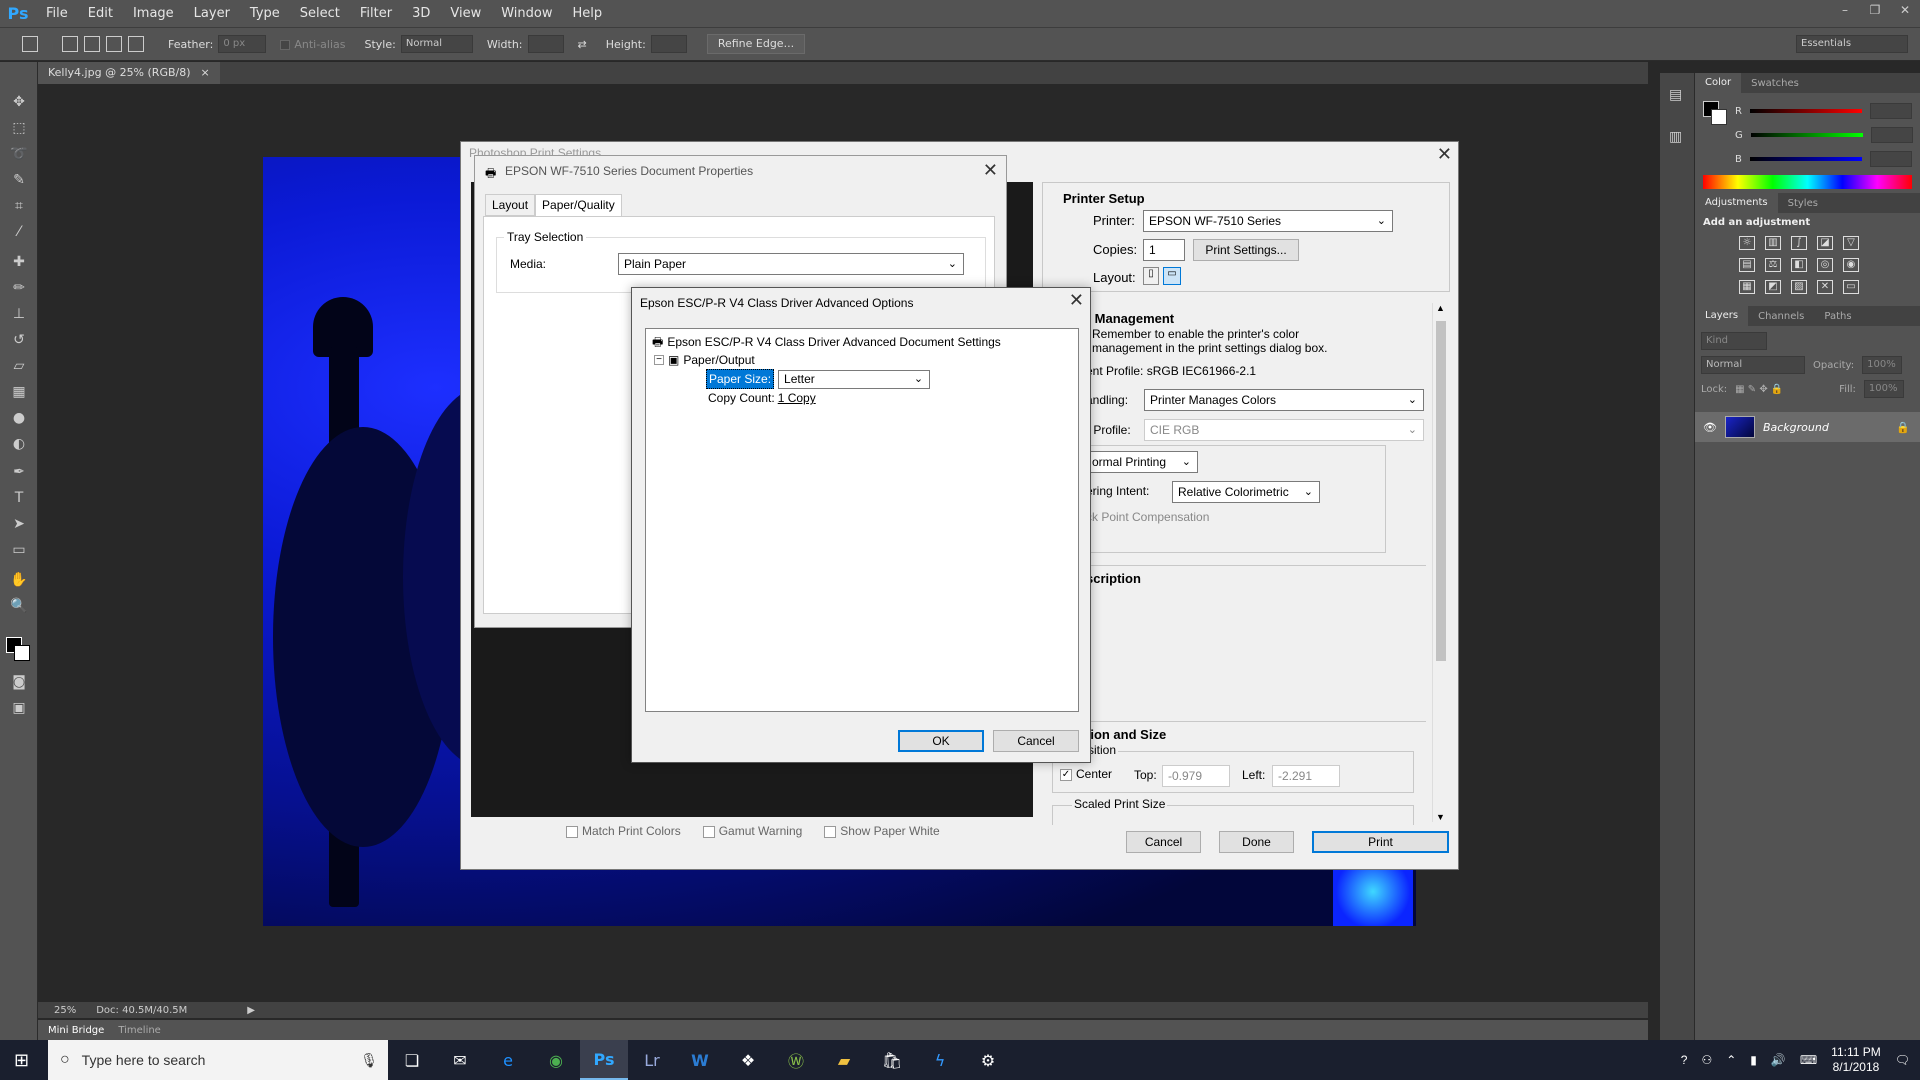 The width and height of the screenshot is (1920, 1080). I want to click on task-view-icon: ❏, so click(412, 1060).